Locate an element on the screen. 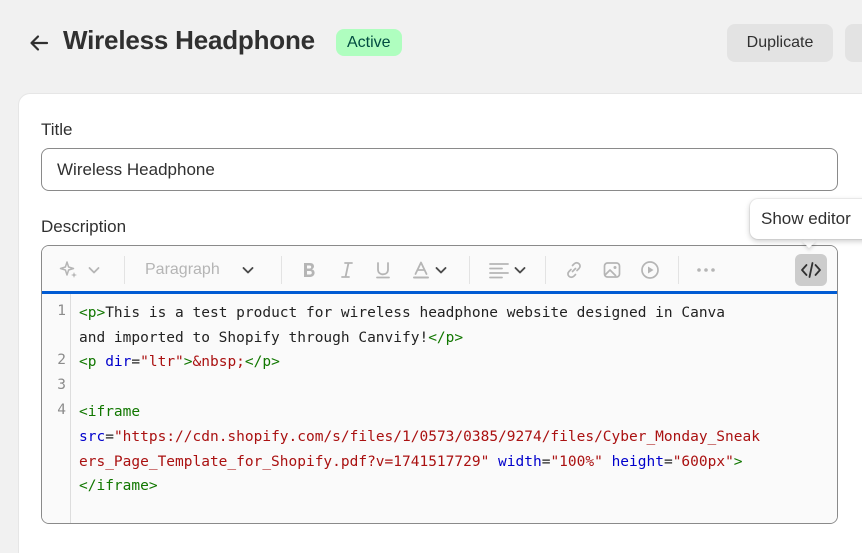 The width and height of the screenshot is (862, 553). insert-link-button is located at coordinates (574, 270).